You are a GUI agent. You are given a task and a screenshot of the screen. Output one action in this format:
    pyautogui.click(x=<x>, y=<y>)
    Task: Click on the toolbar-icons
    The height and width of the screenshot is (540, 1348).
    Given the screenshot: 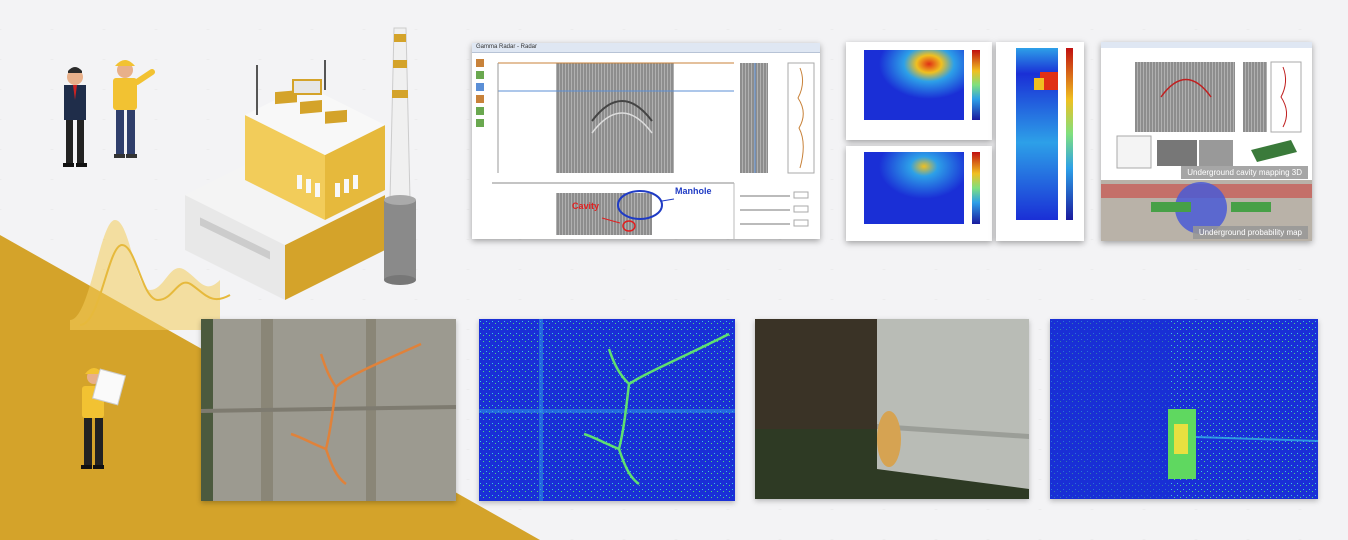 What is the action you would take?
    pyautogui.click(x=480, y=93)
    